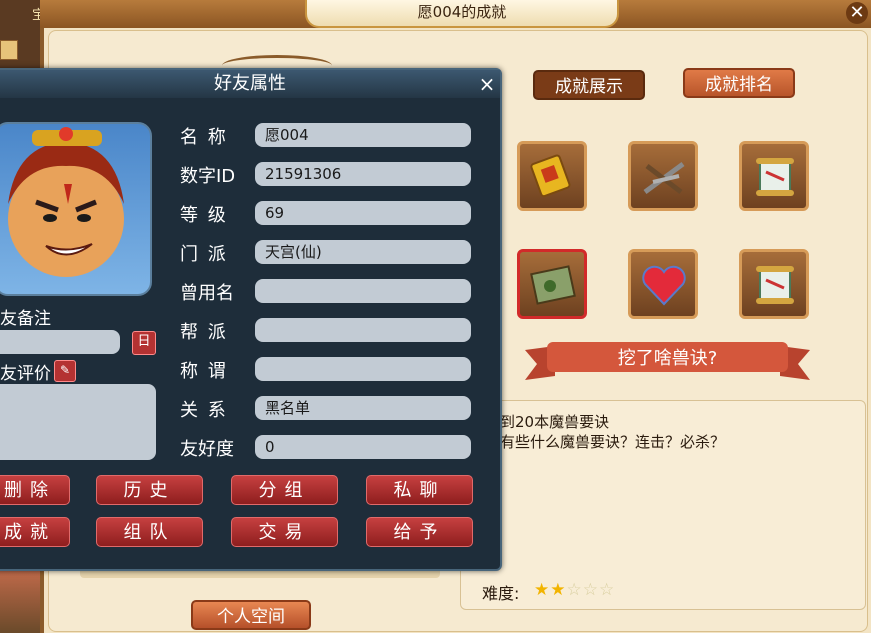 The width and height of the screenshot is (871, 633). I want to click on save-icon: 日, so click(144, 341).